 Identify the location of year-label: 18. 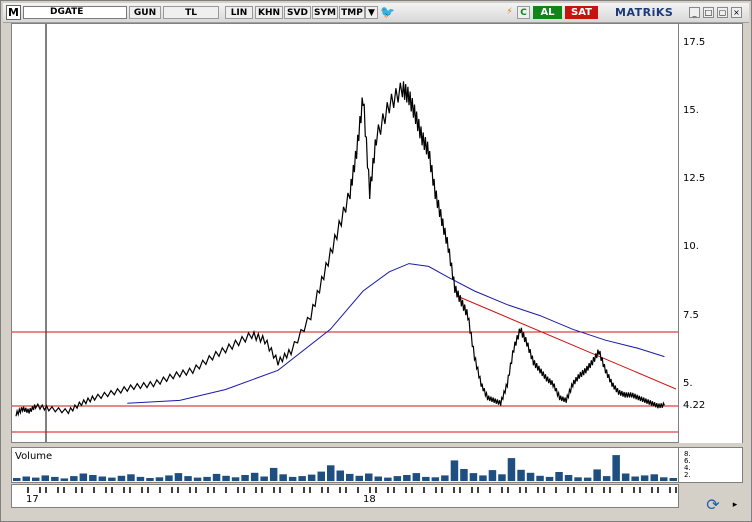
(369, 499).